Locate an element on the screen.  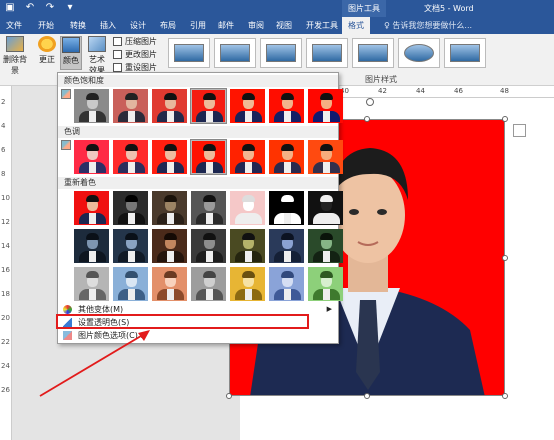
ruler-tick: 20 is located at coordinates (5, 318).